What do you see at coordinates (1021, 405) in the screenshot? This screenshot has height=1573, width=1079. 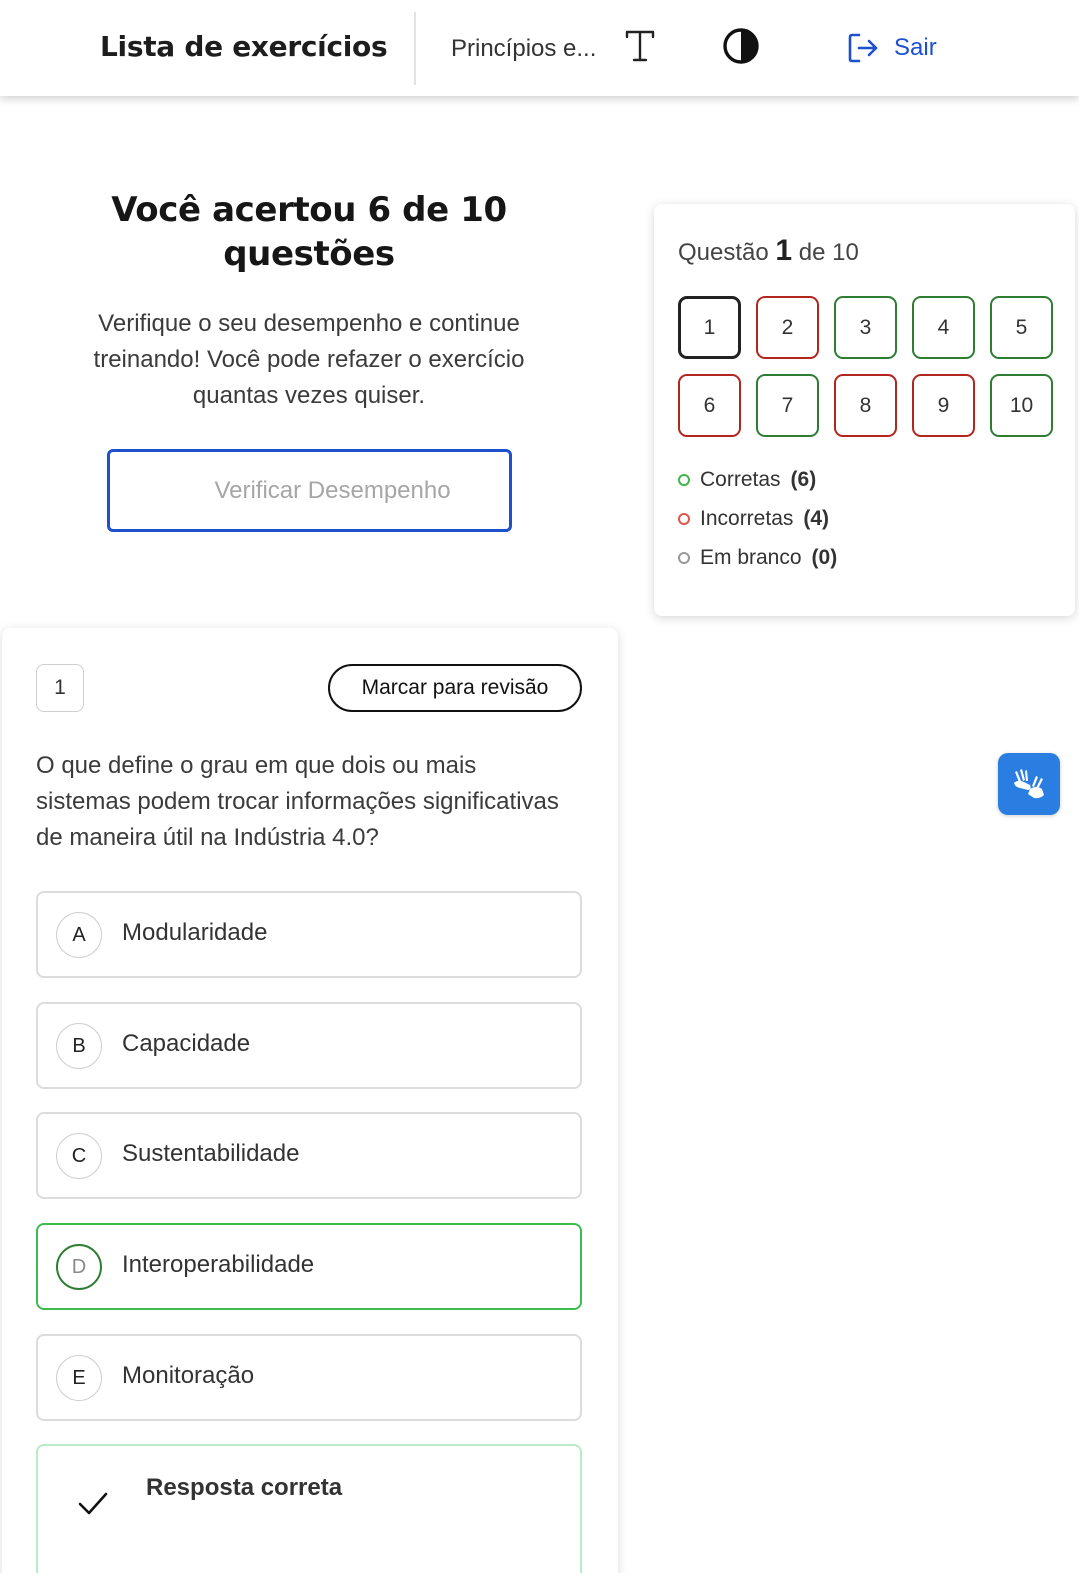 I see `question-button-10: 10` at bounding box center [1021, 405].